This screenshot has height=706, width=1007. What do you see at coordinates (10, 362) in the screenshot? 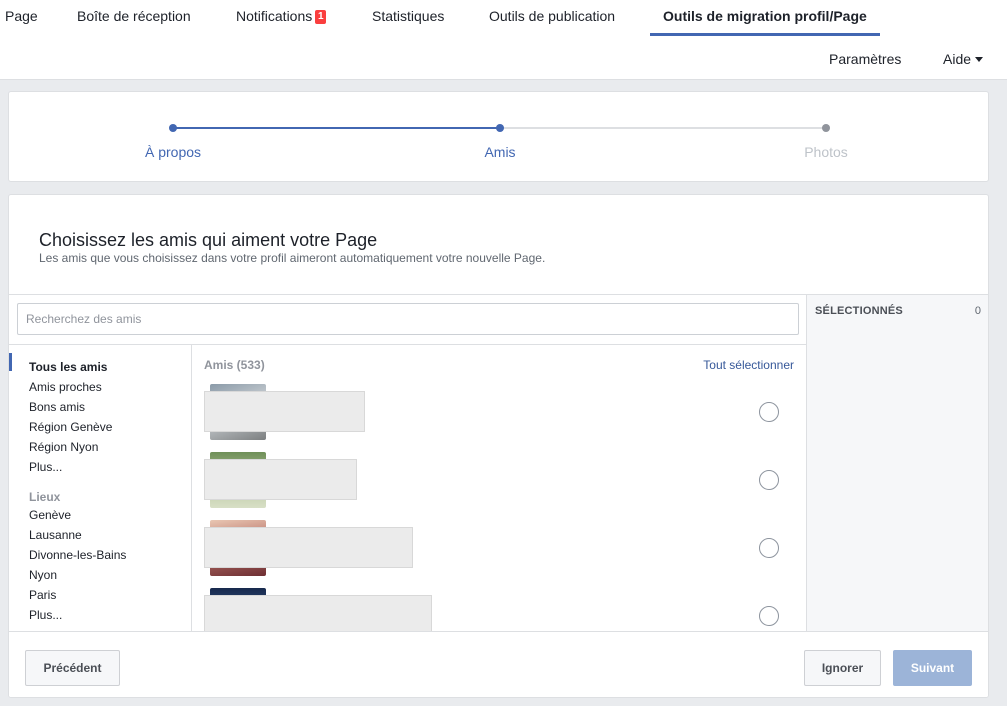
I see `active-filter-indicator` at bounding box center [10, 362].